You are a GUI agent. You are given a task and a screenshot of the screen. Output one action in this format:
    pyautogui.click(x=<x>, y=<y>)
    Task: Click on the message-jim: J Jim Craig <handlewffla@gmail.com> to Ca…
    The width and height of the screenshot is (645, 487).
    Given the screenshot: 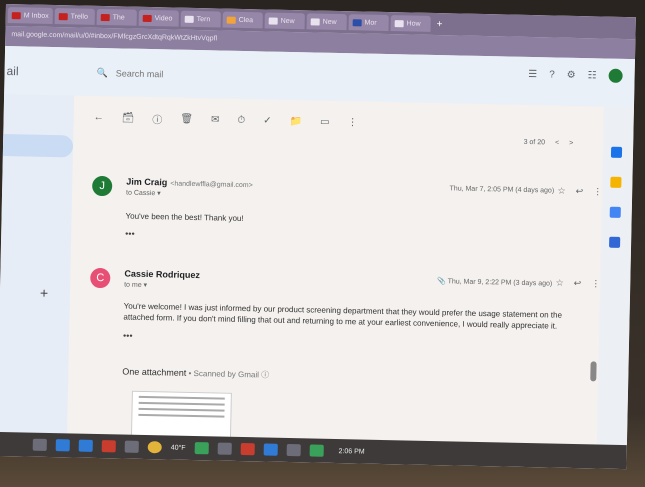 What is the action you would take?
    pyautogui.click(x=346, y=216)
    